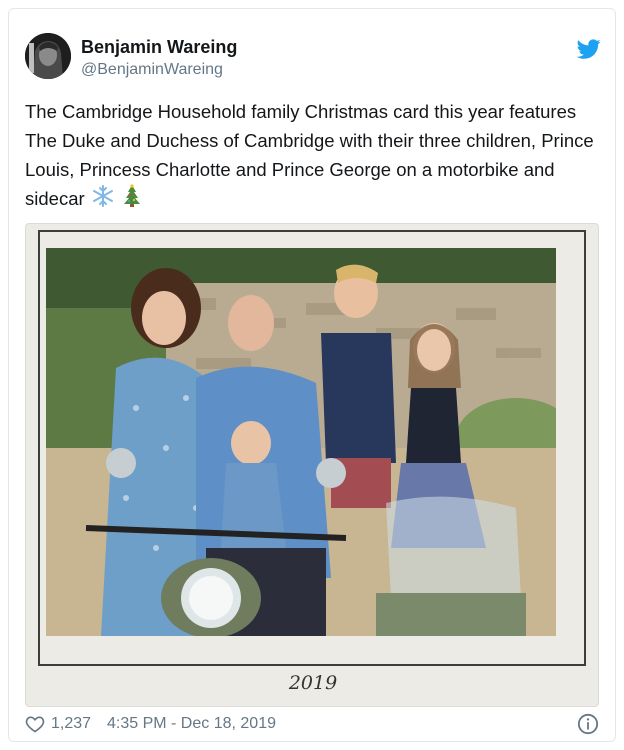  Describe the element at coordinates (35, 724) in the screenshot. I see `heart-icon` at that location.